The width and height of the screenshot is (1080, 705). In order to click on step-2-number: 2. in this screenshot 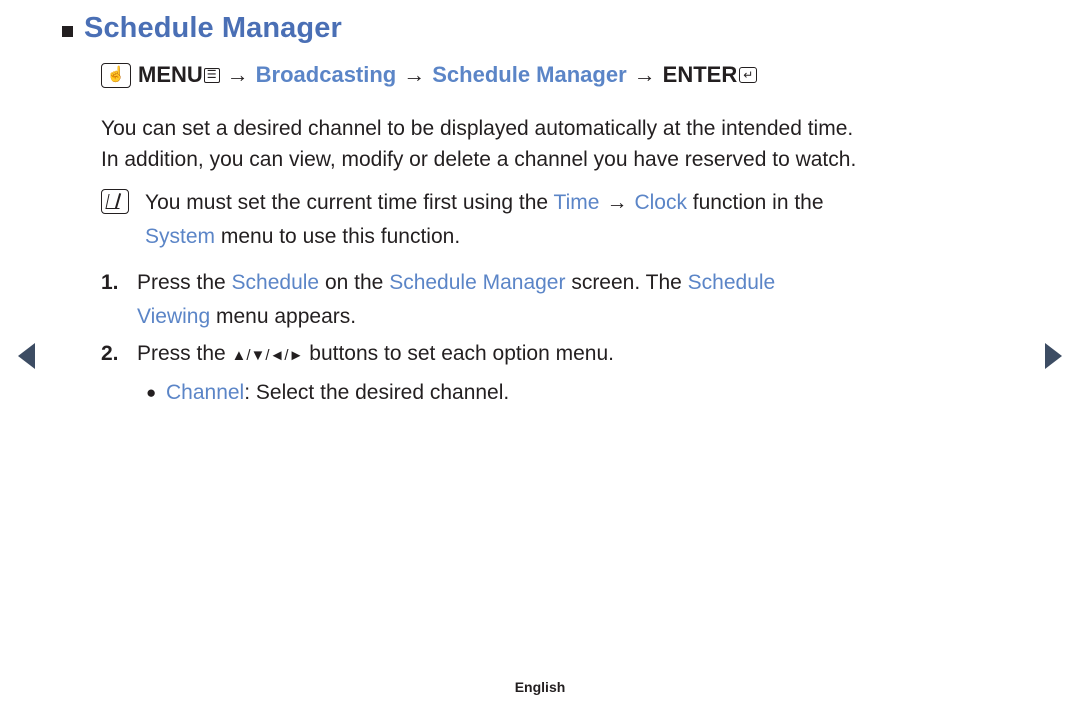, I will do `click(110, 353)`.